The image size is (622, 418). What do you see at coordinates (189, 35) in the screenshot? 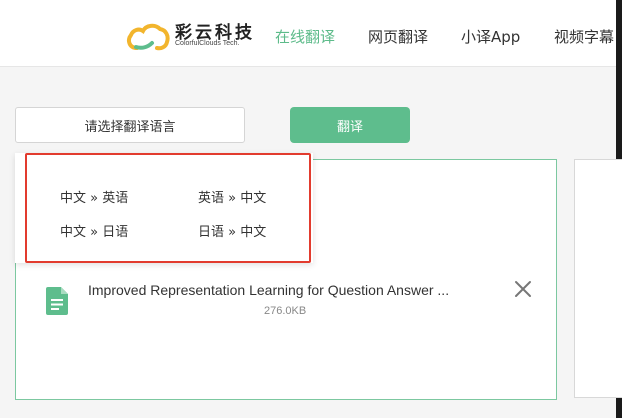
I see `colorfulclouds-logo: 彩云科技 ColorfulClouds Tech.` at bounding box center [189, 35].